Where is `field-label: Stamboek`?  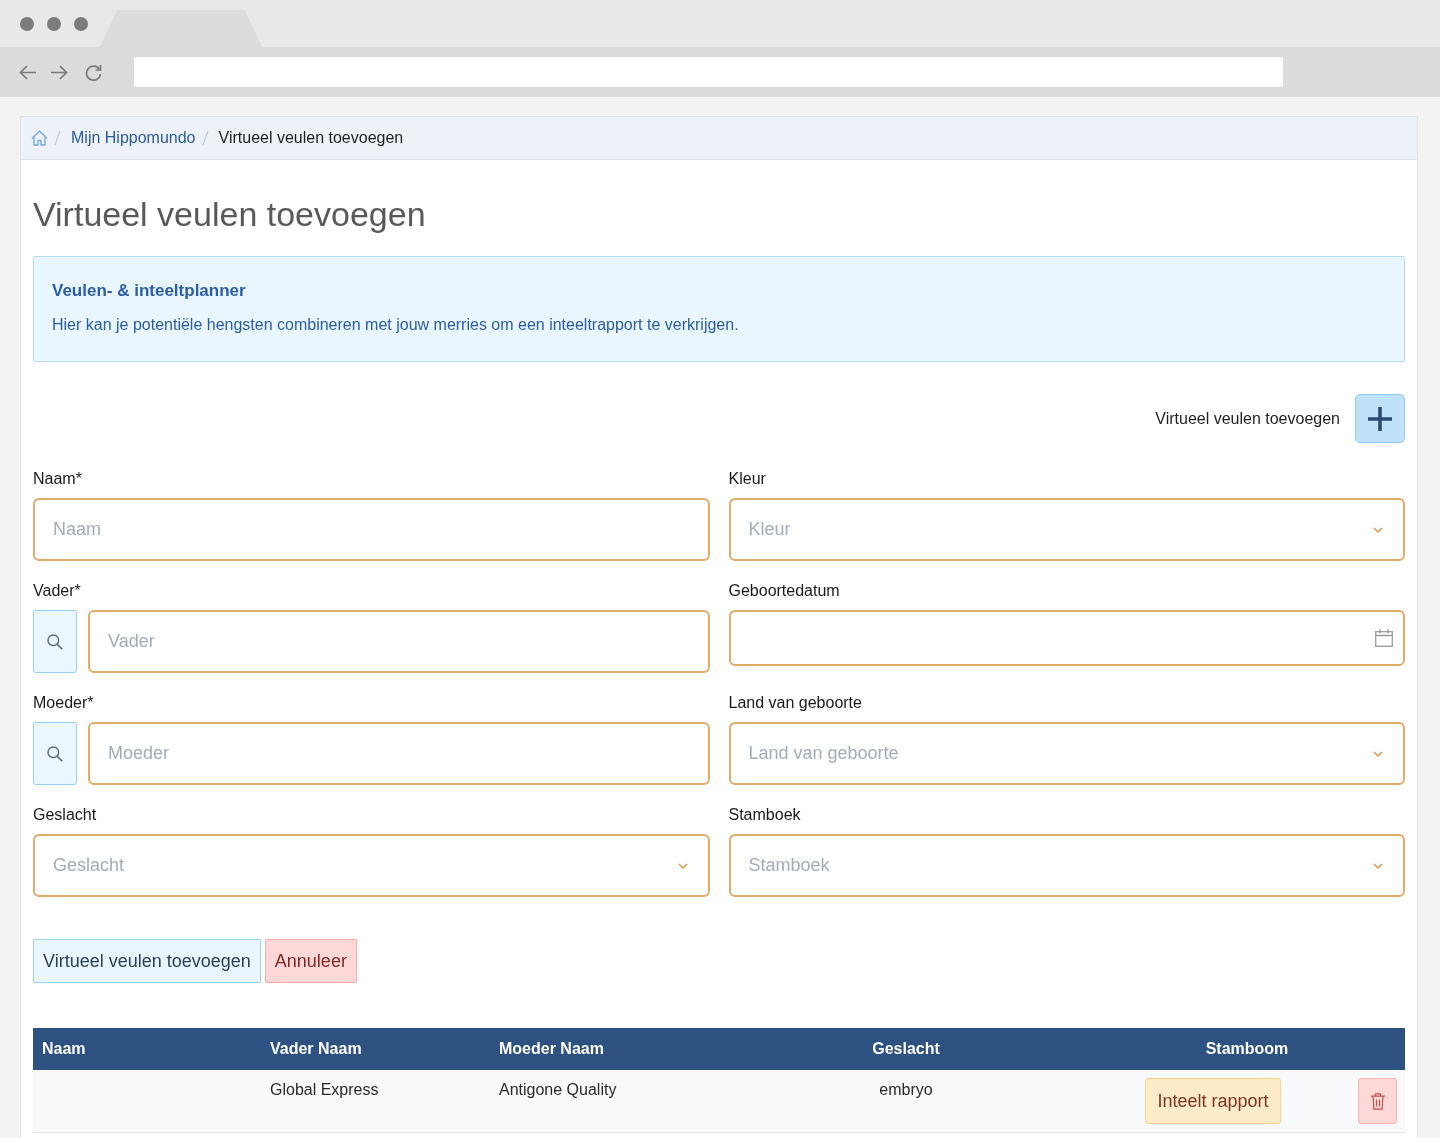
field-label: Stamboek is located at coordinates (765, 815).